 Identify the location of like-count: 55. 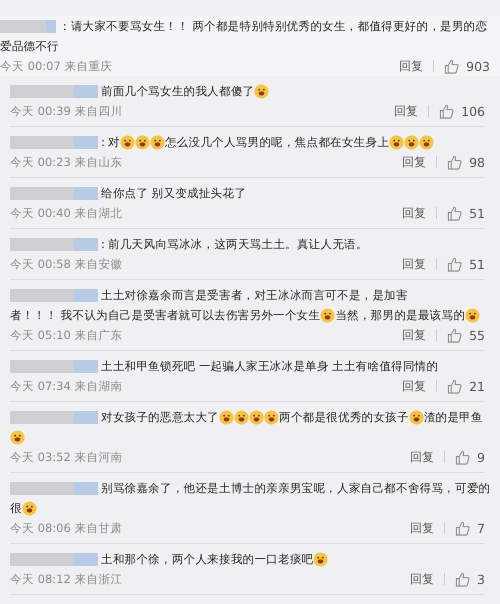
(477, 335).